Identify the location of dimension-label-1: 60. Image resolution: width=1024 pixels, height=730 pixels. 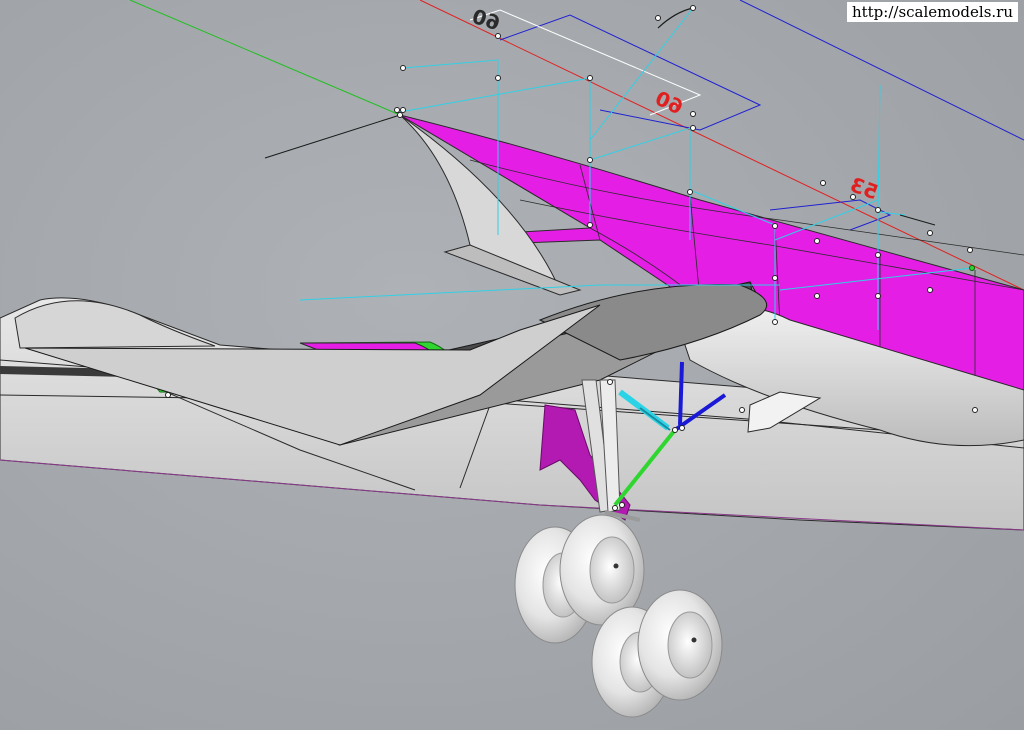
(486, 19).